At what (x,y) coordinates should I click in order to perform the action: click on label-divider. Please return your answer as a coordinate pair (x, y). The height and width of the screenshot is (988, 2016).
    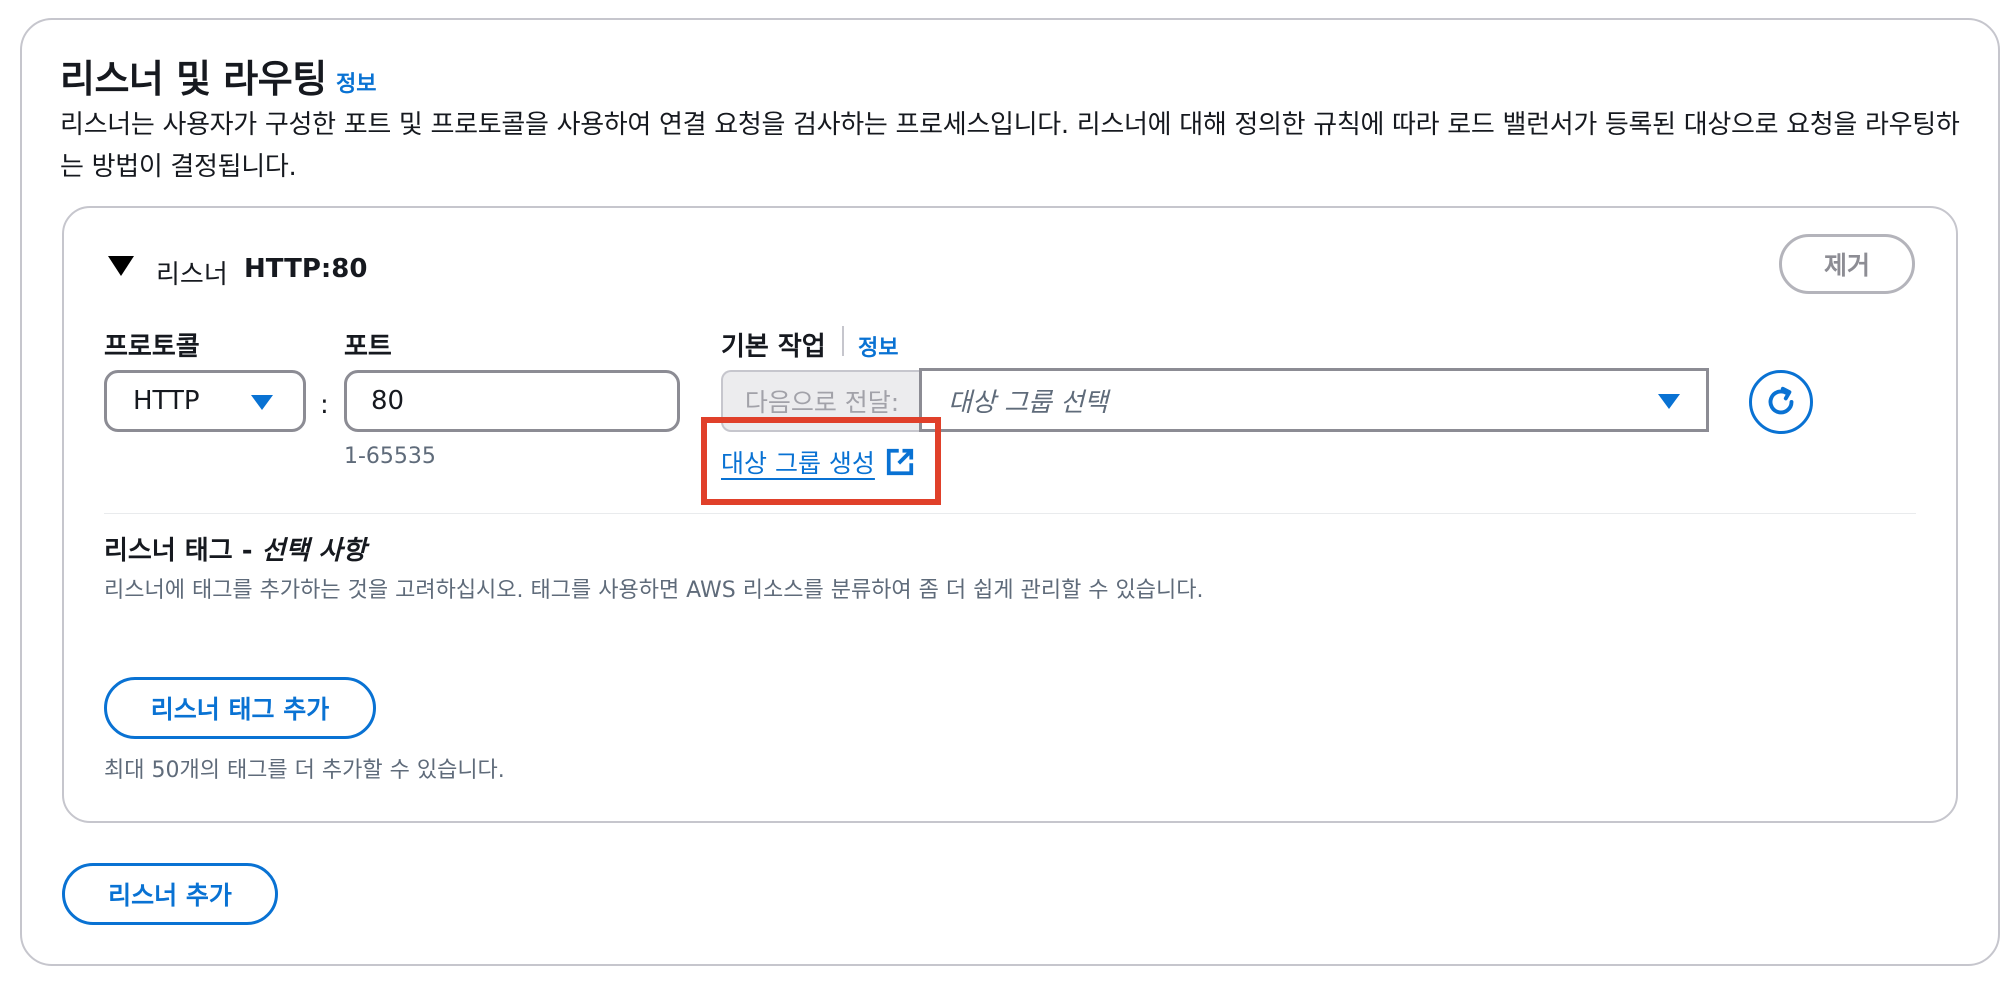
    Looking at the image, I should click on (843, 341).